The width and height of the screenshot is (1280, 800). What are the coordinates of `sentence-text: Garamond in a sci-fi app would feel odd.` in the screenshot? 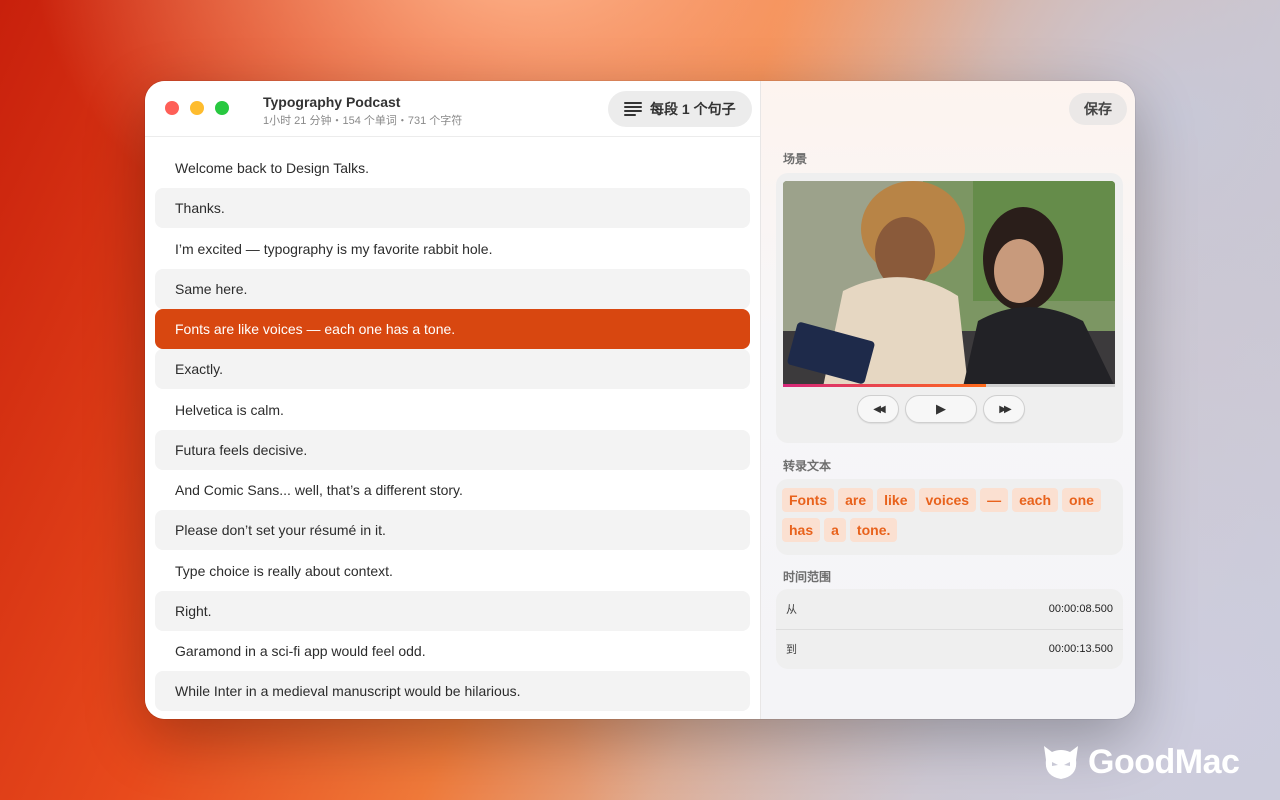 It's located at (300, 651).